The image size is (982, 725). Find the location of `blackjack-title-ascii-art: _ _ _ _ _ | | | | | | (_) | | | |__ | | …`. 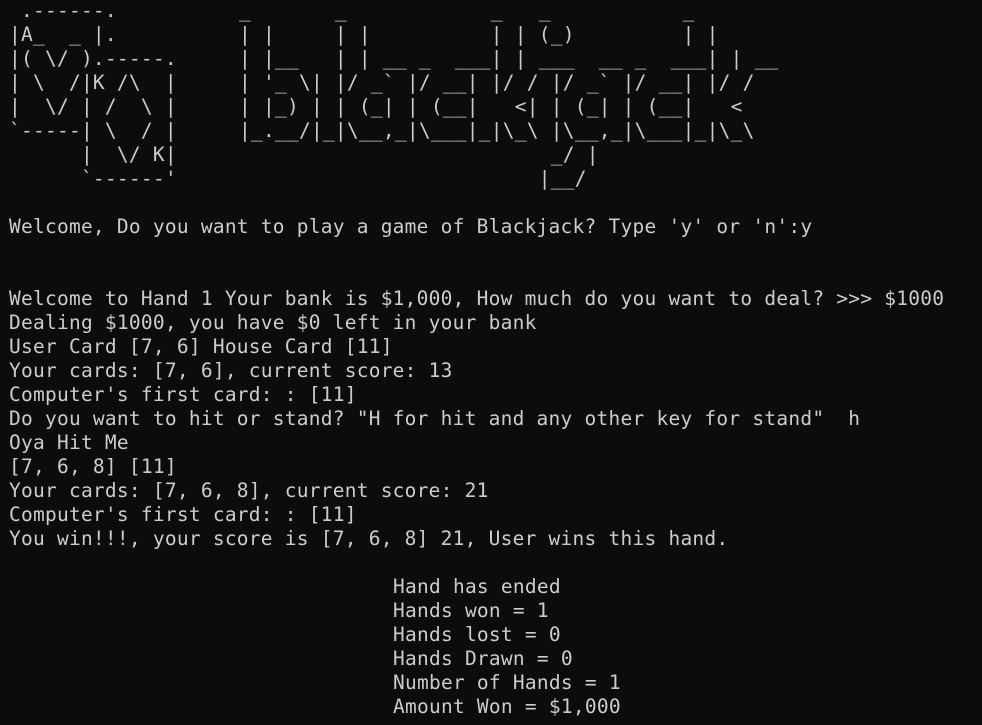

blackjack-title-ascii-art: _ _ _ _ _ | | | | | | (_) | | | |__ | | … is located at coordinates (509, 95).